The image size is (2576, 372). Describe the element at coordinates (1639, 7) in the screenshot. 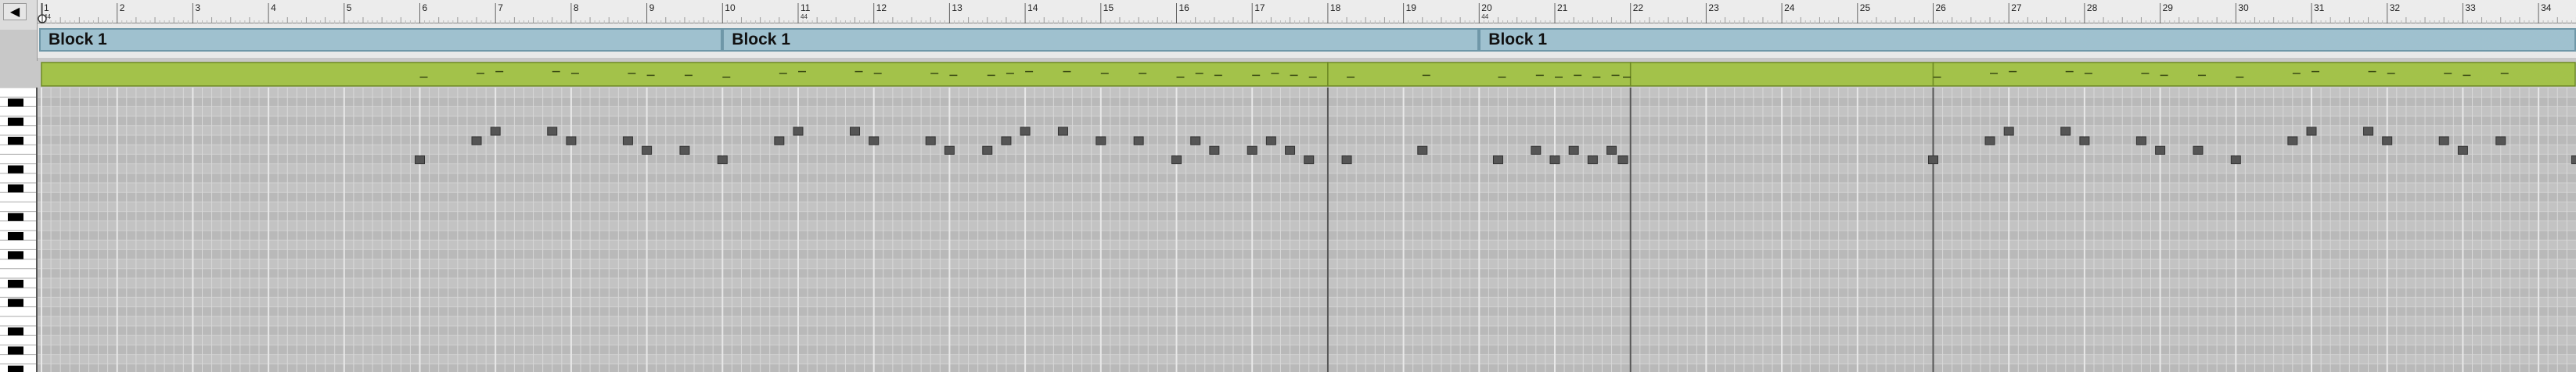

I see `bar-number: 22` at that location.